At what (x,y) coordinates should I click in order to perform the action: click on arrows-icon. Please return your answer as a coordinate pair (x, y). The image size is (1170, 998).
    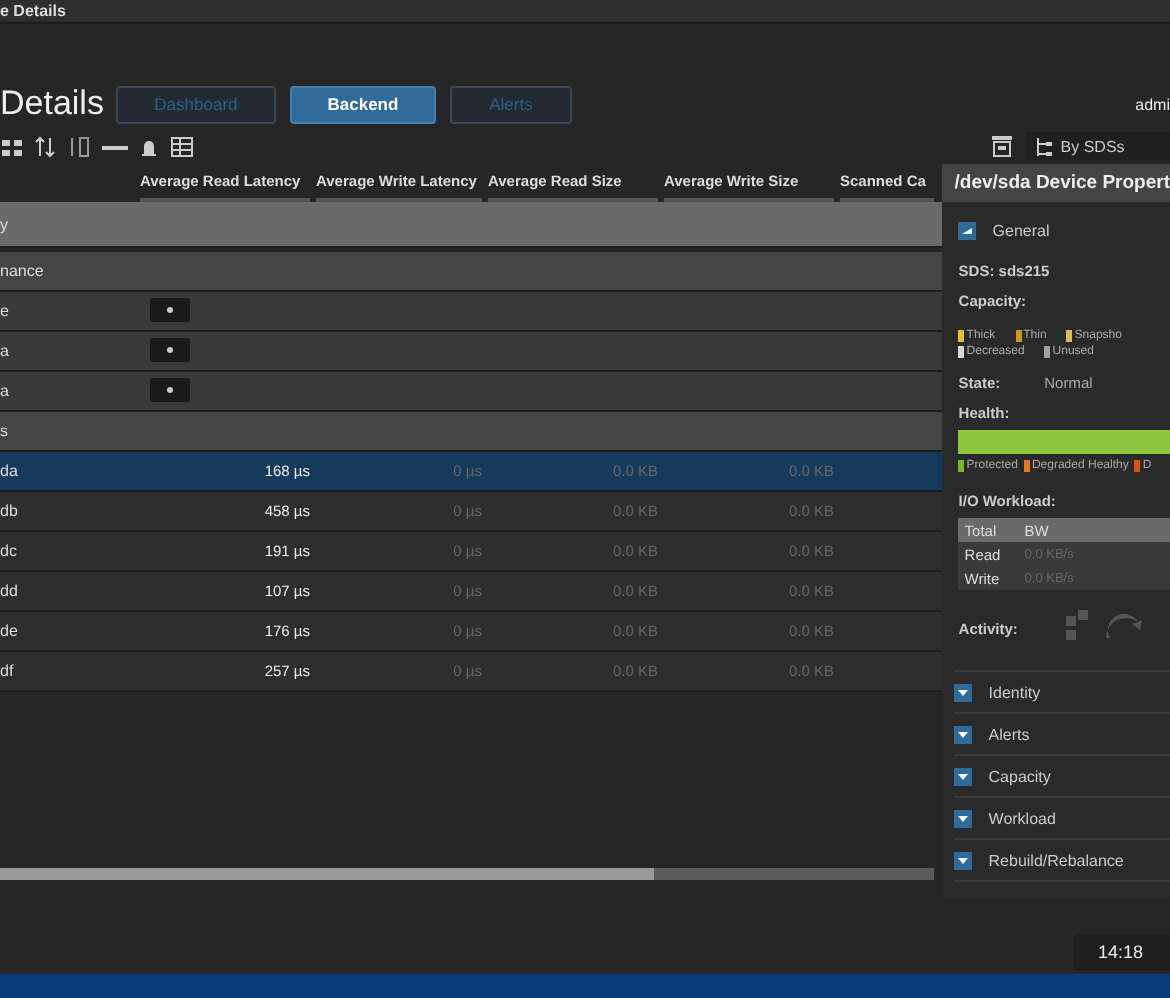
    Looking at the image, I should click on (47, 146).